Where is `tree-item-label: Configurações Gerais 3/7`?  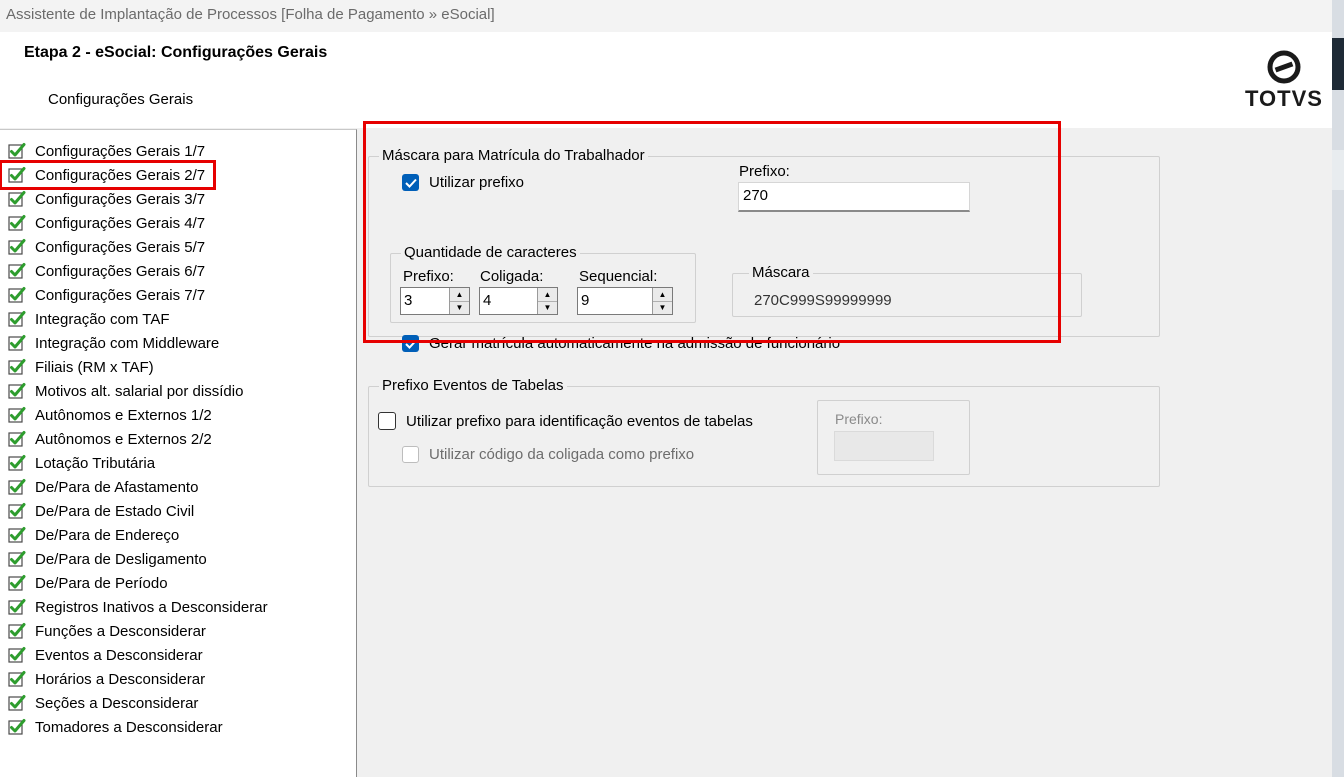 tree-item-label: Configurações Gerais 3/7 is located at coordinates (120, 199).